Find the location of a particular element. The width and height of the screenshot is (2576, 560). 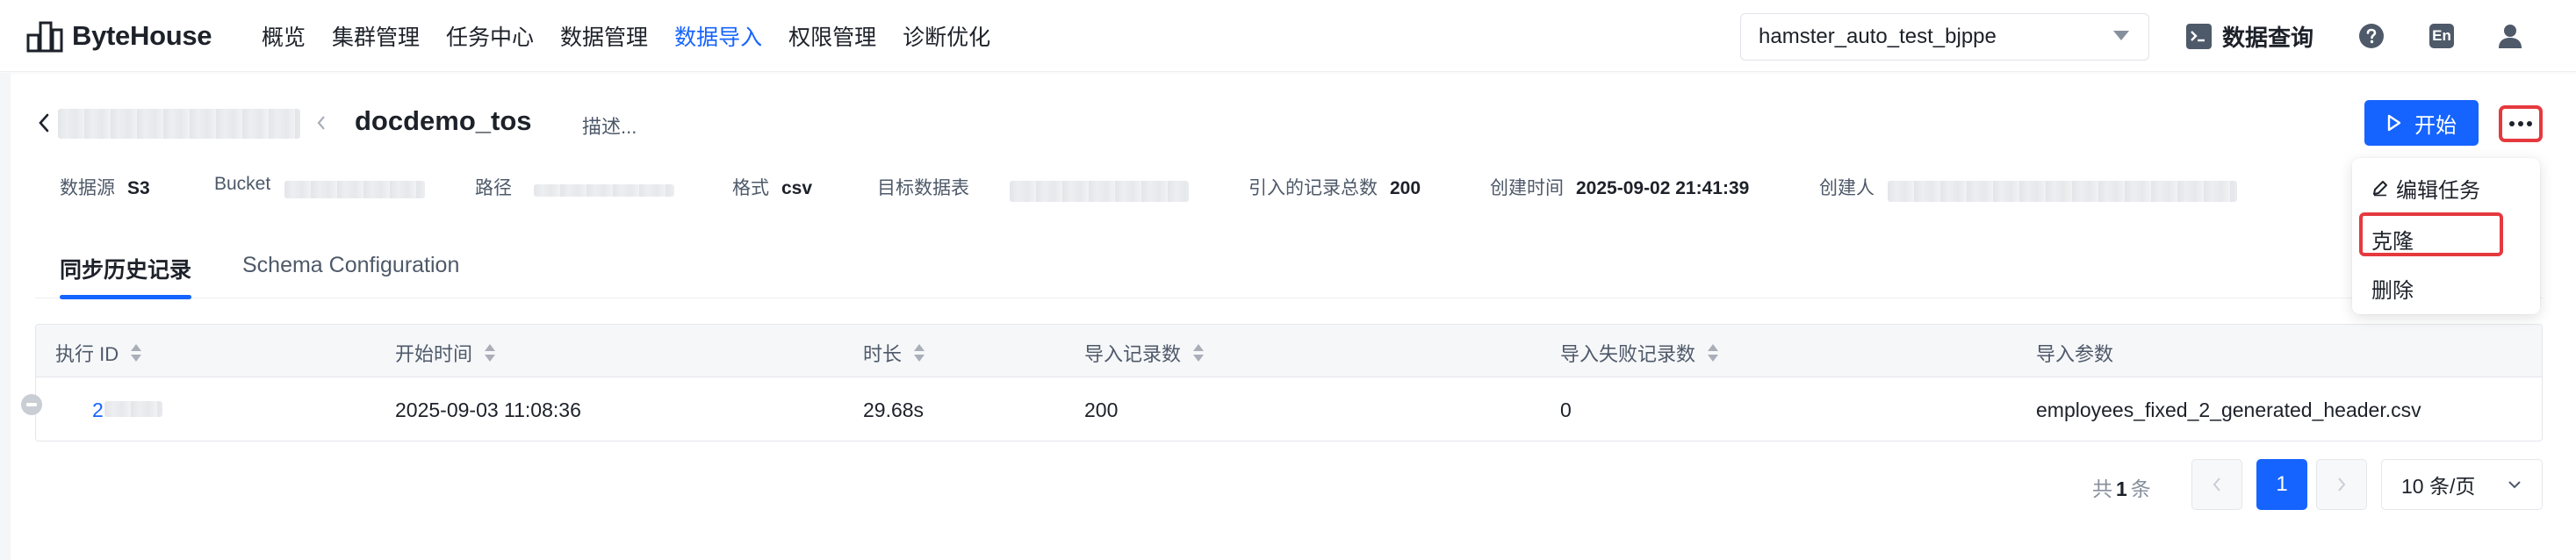

redacted-breadcrumb is located at coordinates (179, 124).